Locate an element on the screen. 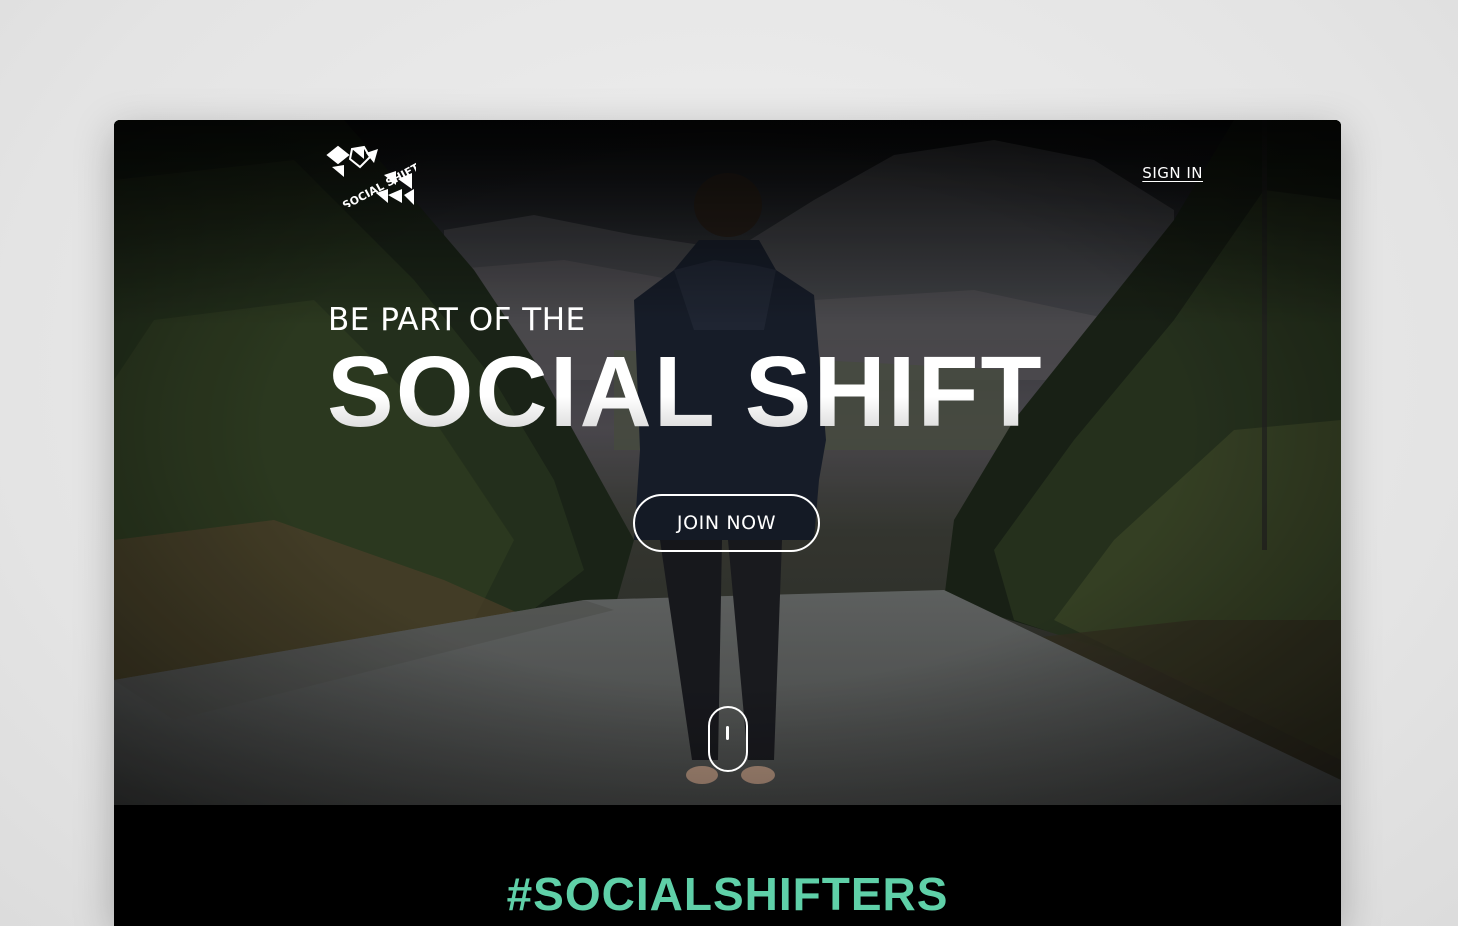 Image resolution: width=1458 pixels, height=926 pixels. hero-headline: SOCIAL SHIFT is located at coordinates (685, 392).